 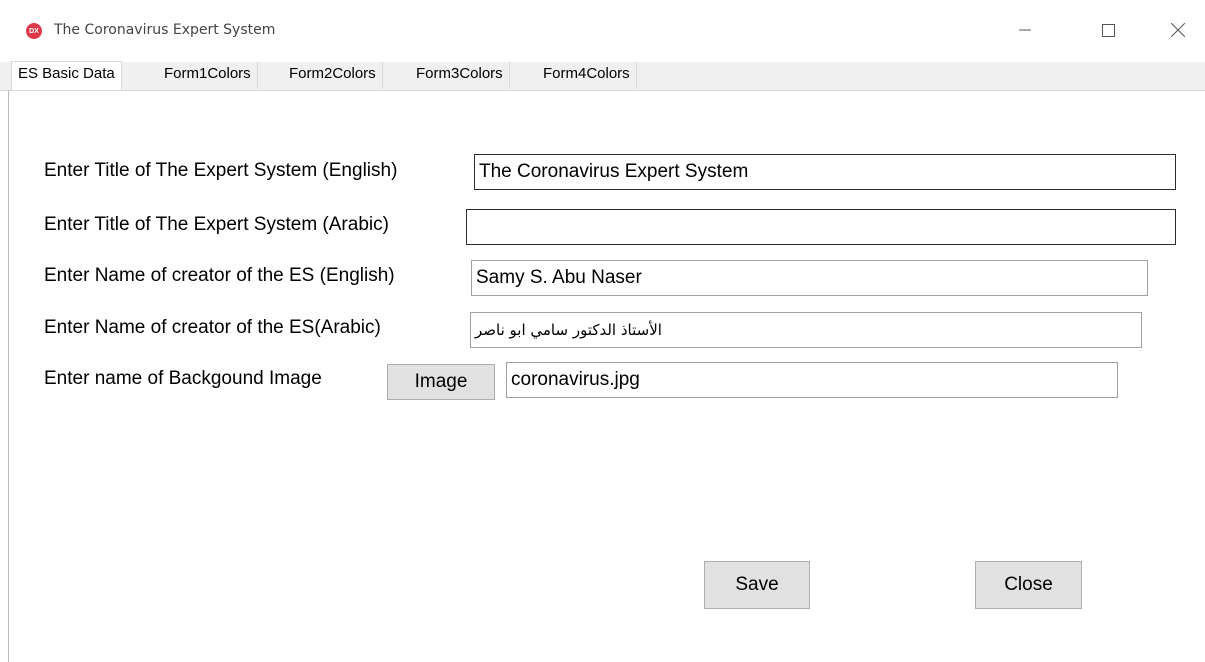 What do you see at coordinates (165, 30) in the screenshot?
I see `window-title: The Coronavirus Expert System` at bounding box center [165, 30].